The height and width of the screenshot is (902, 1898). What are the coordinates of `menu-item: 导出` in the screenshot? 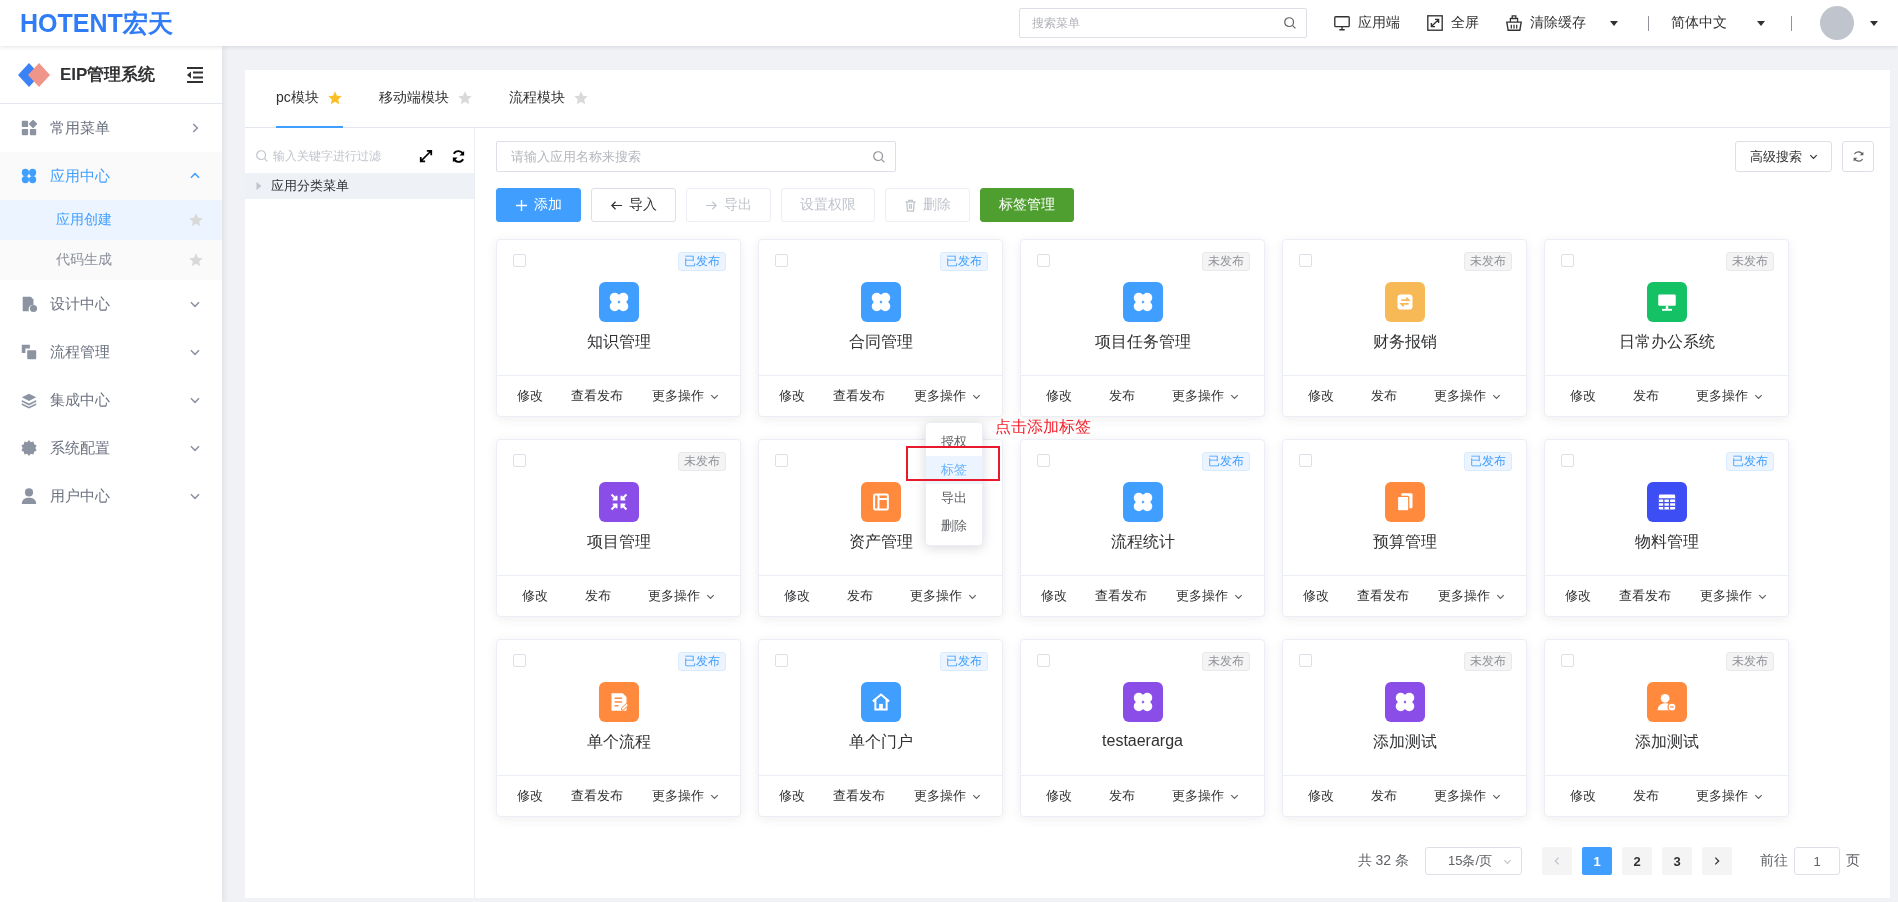 It's located at (954, 498).